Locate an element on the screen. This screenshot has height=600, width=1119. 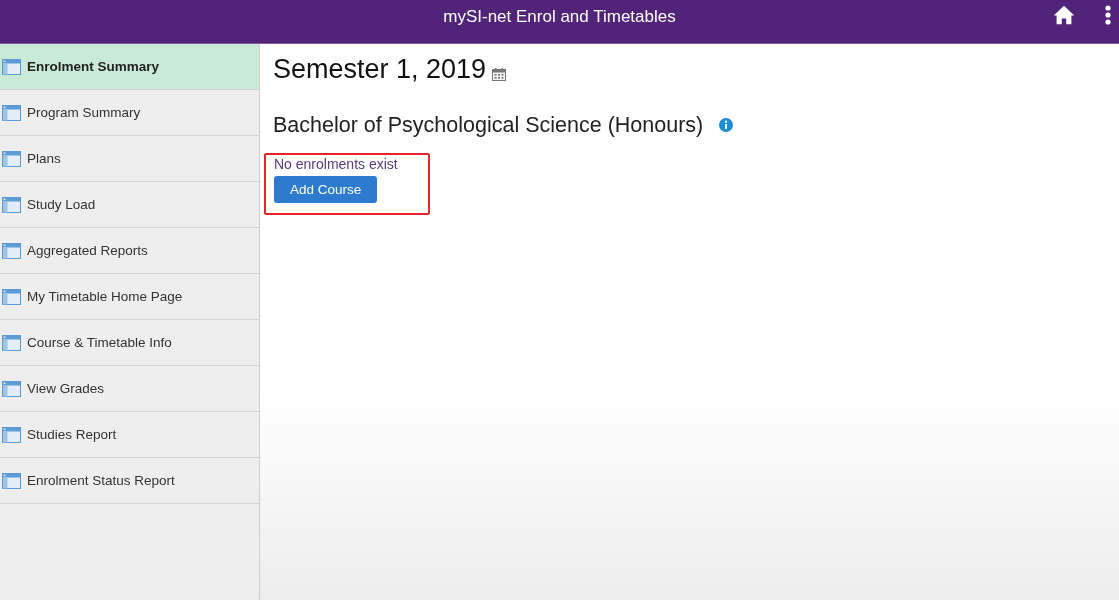
add-course-button: Add Course is located at coordinates (326, 189).